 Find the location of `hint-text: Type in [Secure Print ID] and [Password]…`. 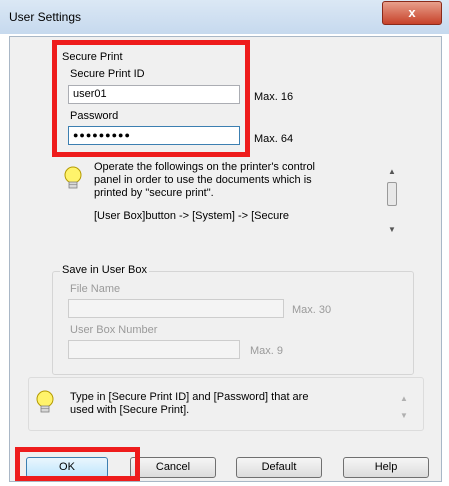

hint-text: Type in [Secure Print ID] and [Password]… is located at coordinates (225, 404).